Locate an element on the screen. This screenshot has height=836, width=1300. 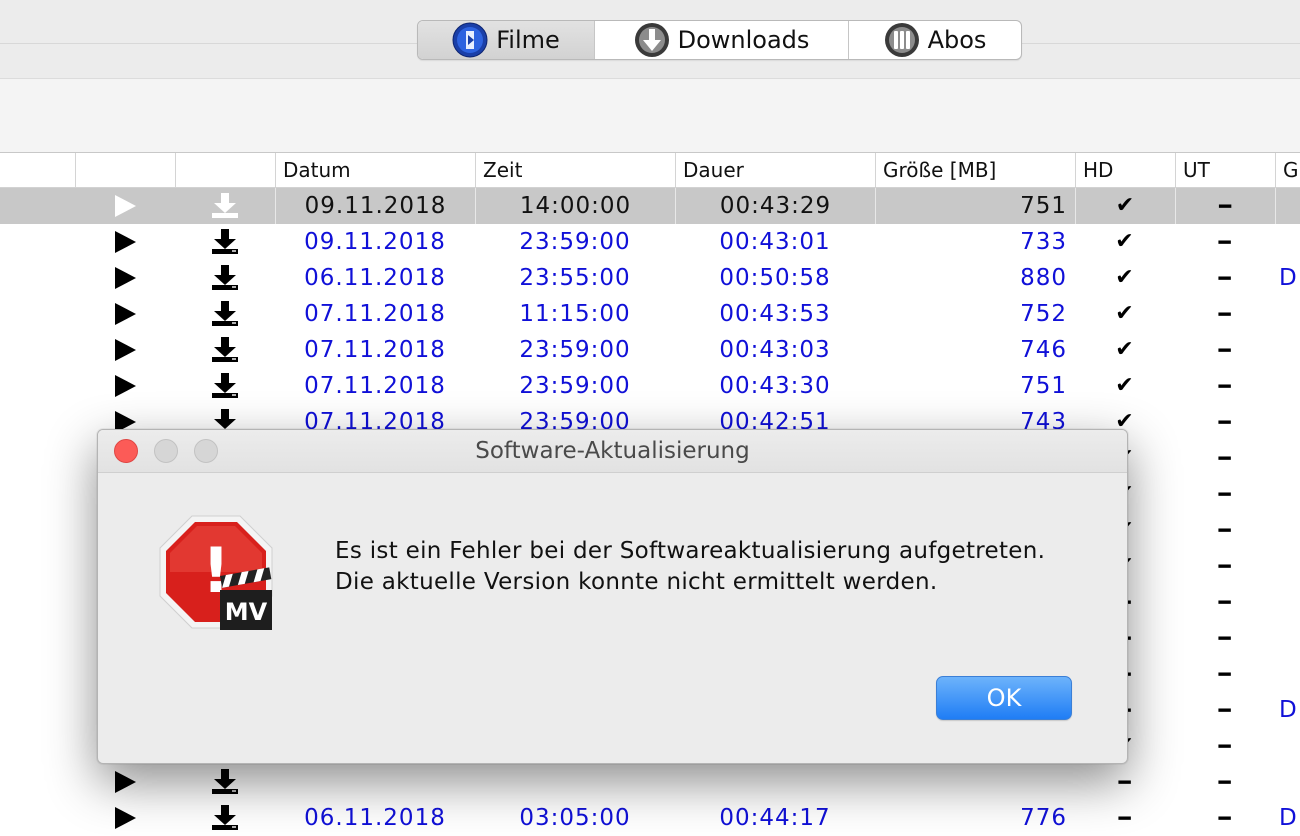
error-stop-icon: ! MV is located at coordinates (216, 572).